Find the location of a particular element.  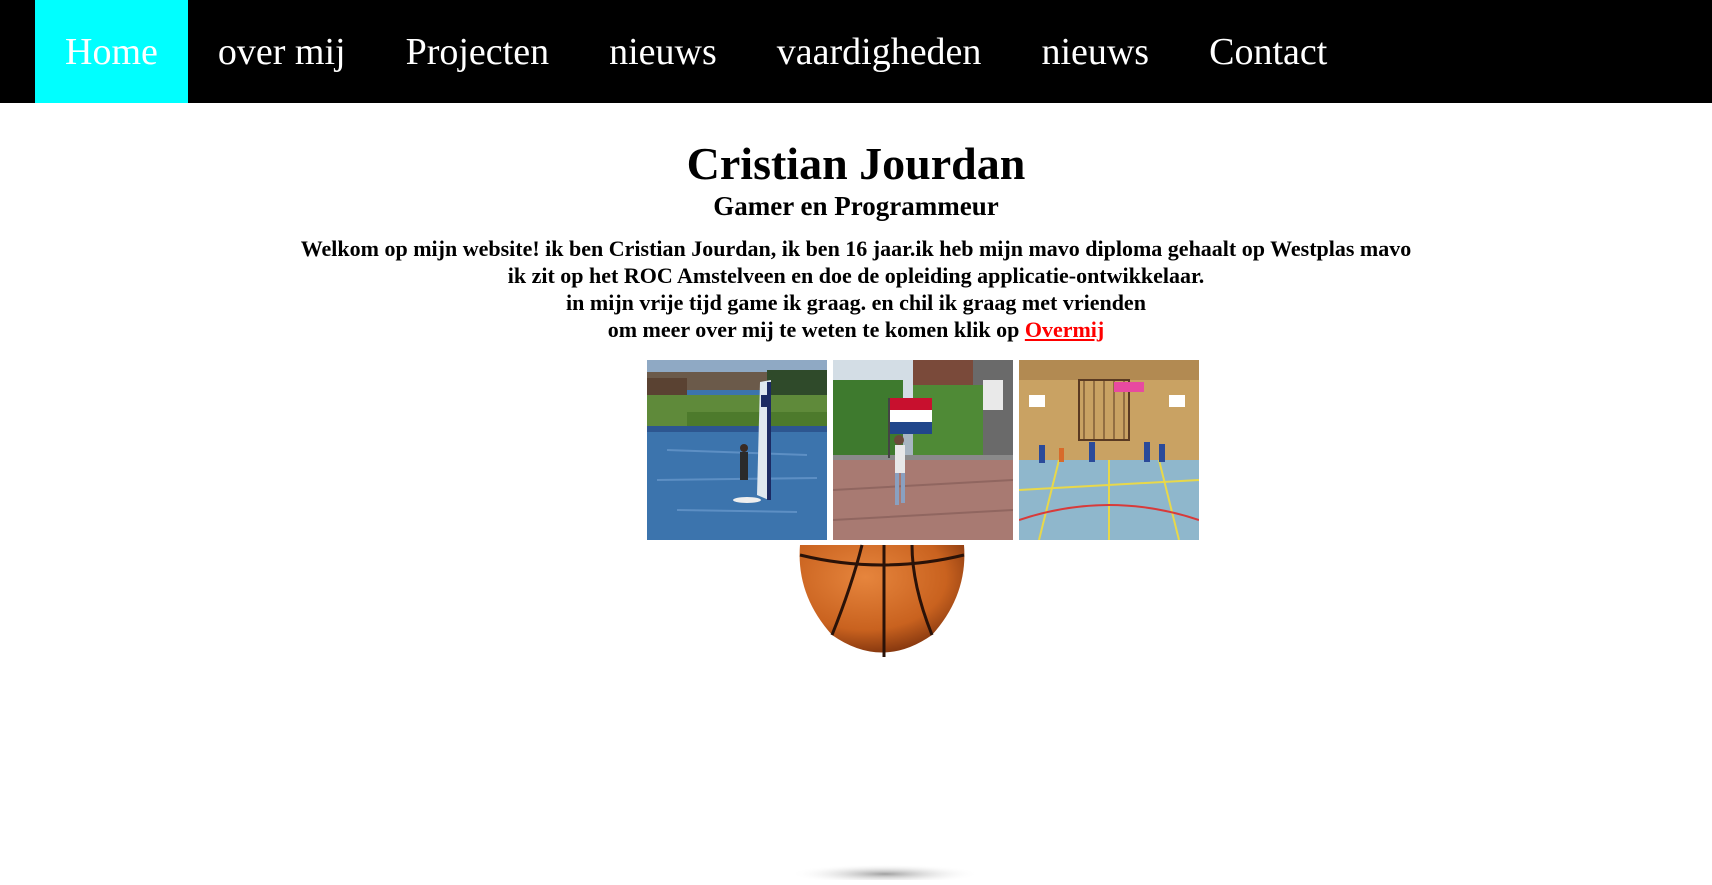

nav-over-mij: over mij is located at coordinates (282, 51).